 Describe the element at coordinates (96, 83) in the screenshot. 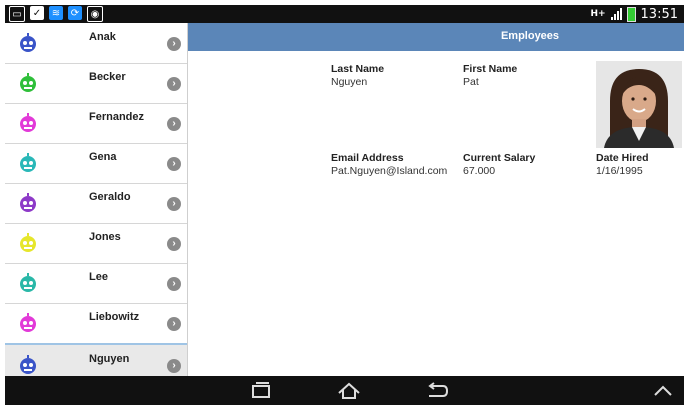

I see `list-item: Becker ›` at that location.